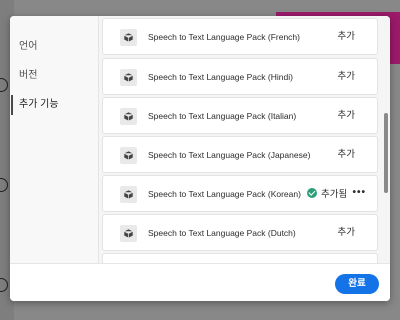 This screenshot has height=320, width=400. Describe the element at coordinates (240, 258) in the screenshot. I see `list-item` at that location.